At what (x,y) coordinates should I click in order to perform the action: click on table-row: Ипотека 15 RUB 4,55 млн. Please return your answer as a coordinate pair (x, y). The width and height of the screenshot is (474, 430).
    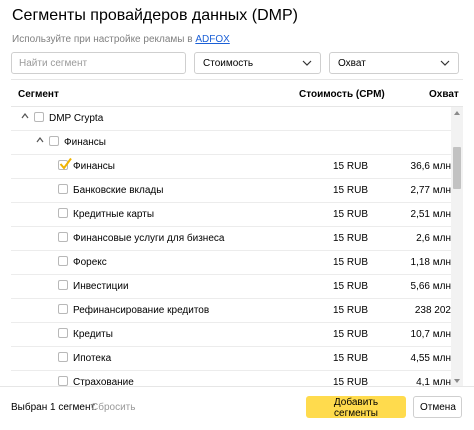
    Looking at the image, I should click on (231, 359).